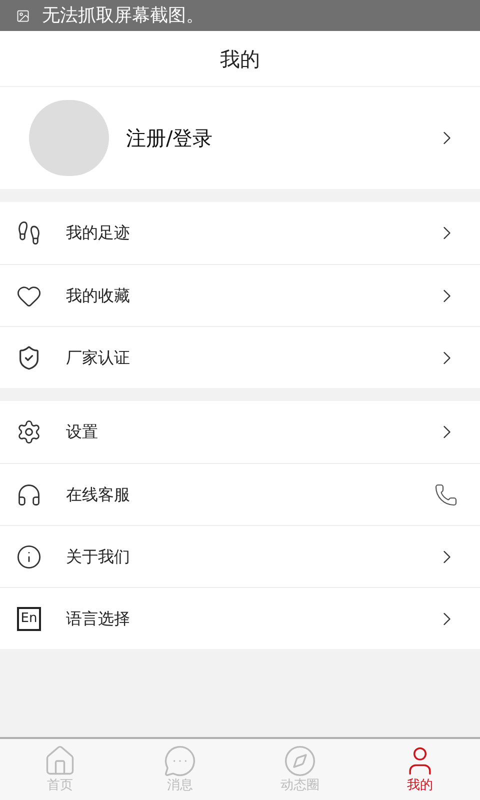  I want to click on menu-row: 厂家认证, so click(240, 357).